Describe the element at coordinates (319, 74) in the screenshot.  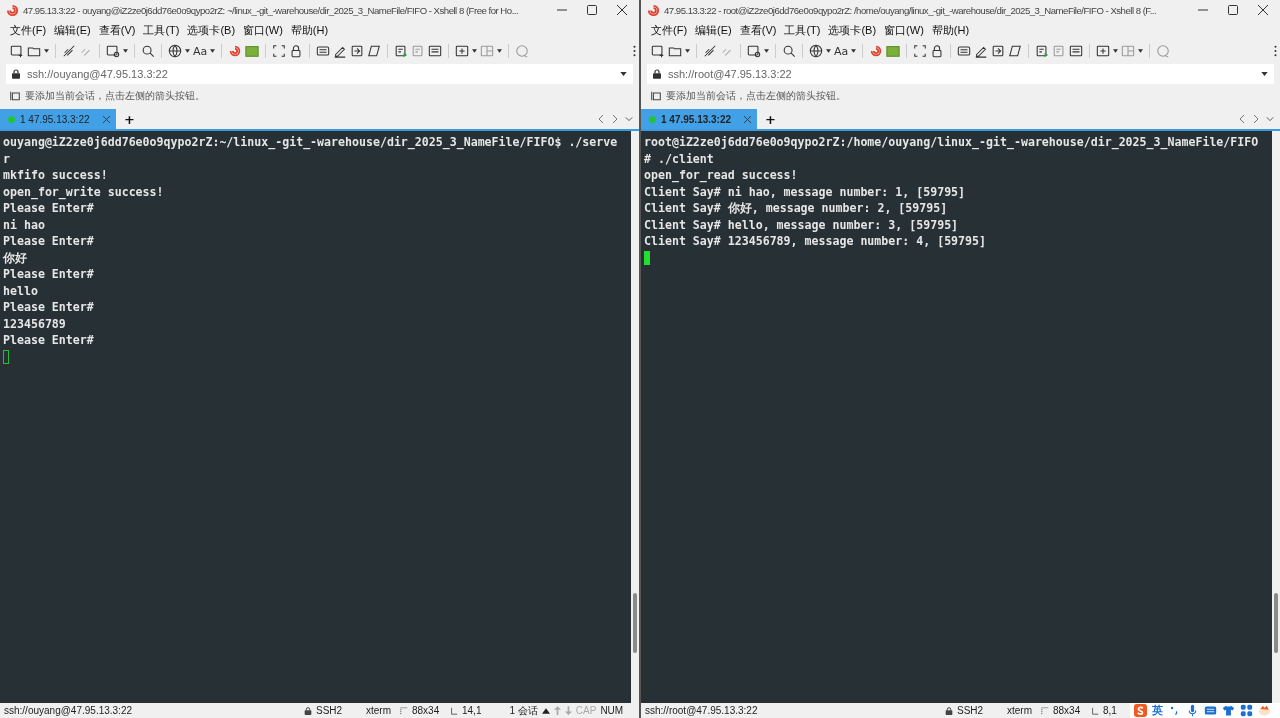
I see `address-field: ssh://ouyang@47.95.13.3:22` at that location.